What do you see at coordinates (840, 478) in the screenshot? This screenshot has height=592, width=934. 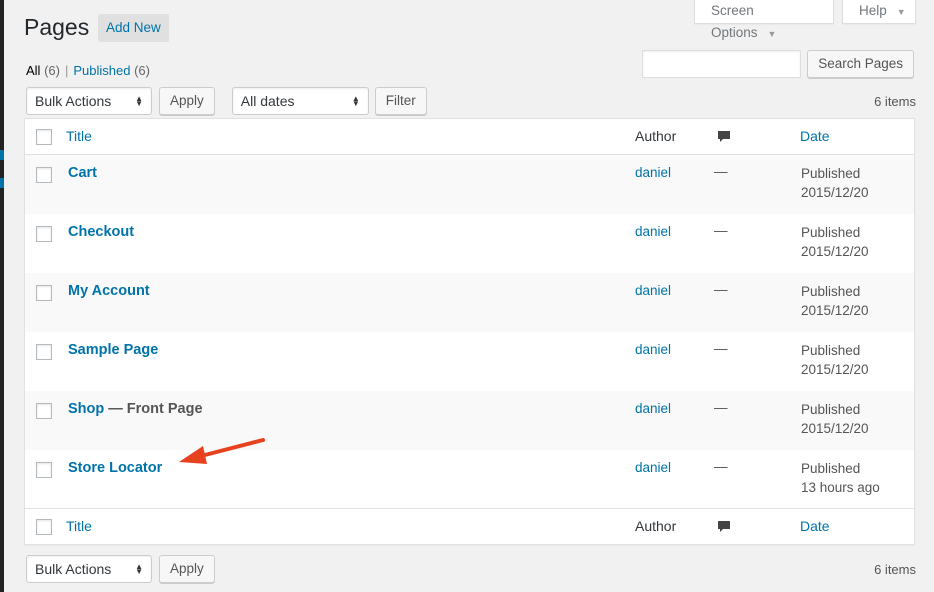 I see `date-cell: Published 13 hours ago` at bounding box center [840, 478].